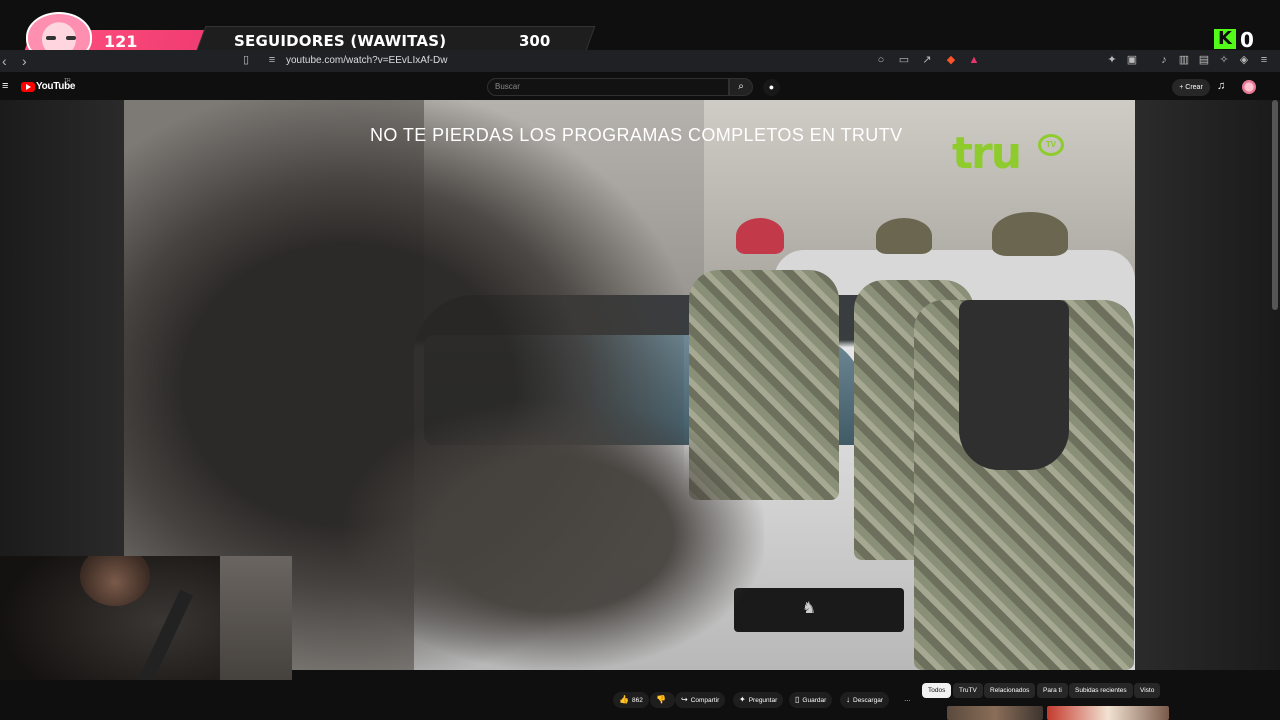 Image resolution: width=1280 pixels, height=720 pixels. Describe the element at coordinates (1247, 40) in the screenshot. I see `kick-viewer-count: 0` at that location.